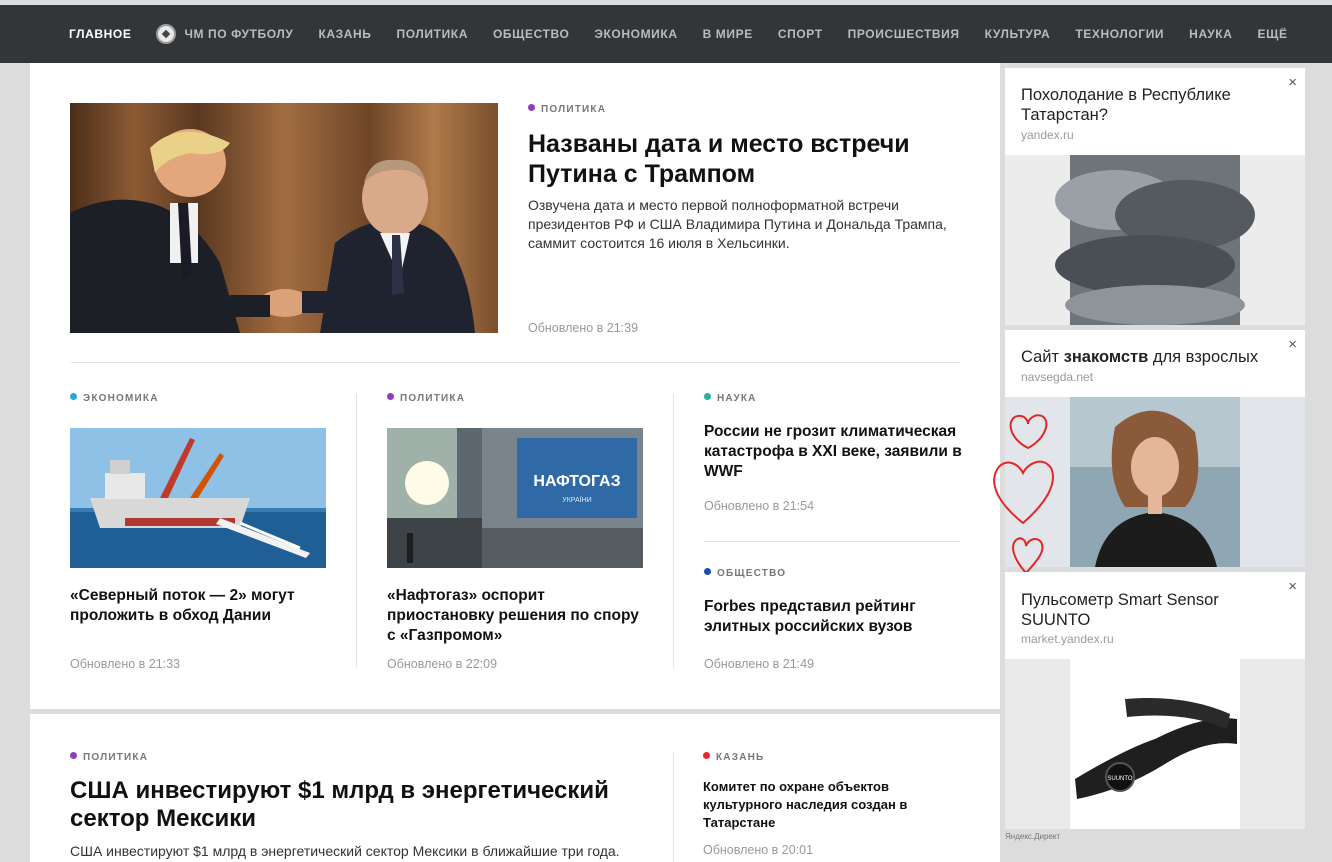  What do you see at coordinates (239, 34) in the screenshot?
I see `nav-item-world-cup-label: ЧМ ПО ФУТБОЛУ` at bounding box center [239, 34].